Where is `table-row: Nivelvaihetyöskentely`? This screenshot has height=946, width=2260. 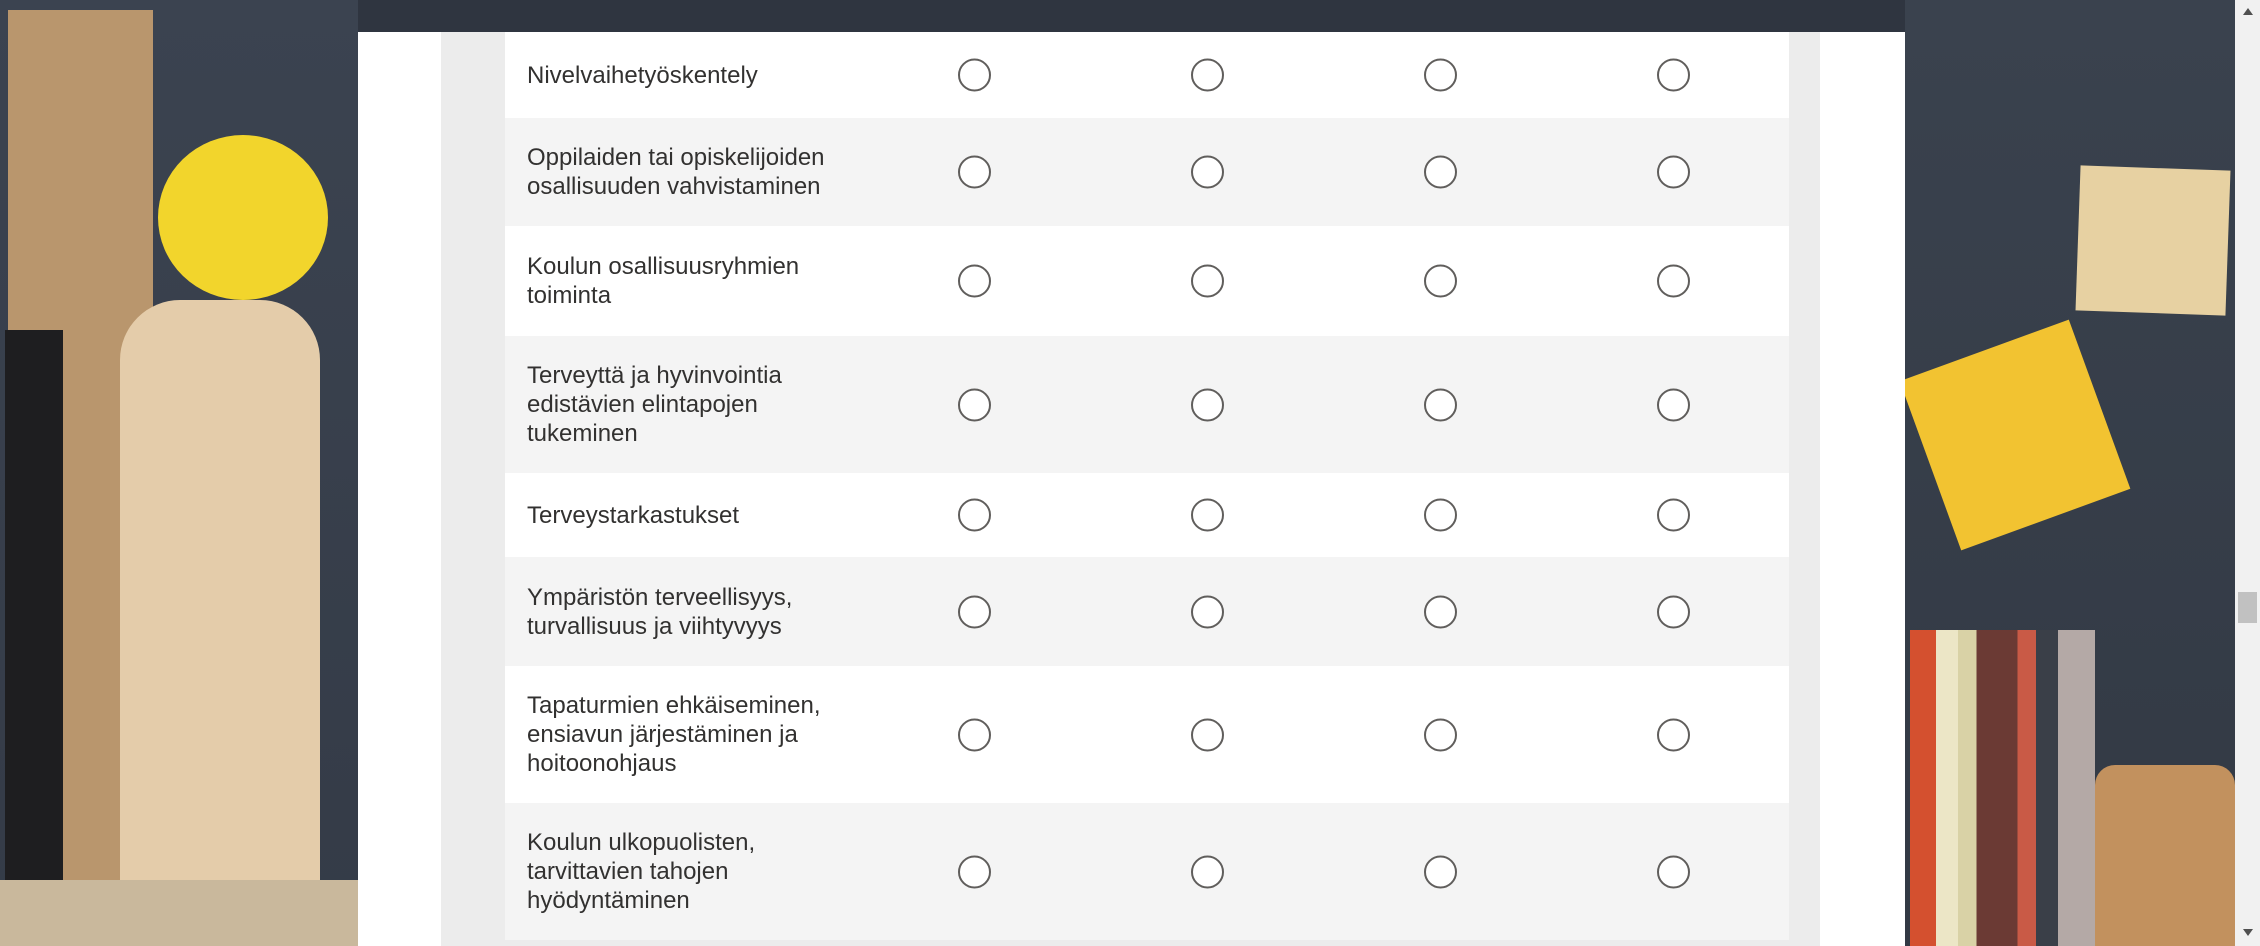
table-row: Nivelvaihetyöskentely is located at coordinates (1147, 75).